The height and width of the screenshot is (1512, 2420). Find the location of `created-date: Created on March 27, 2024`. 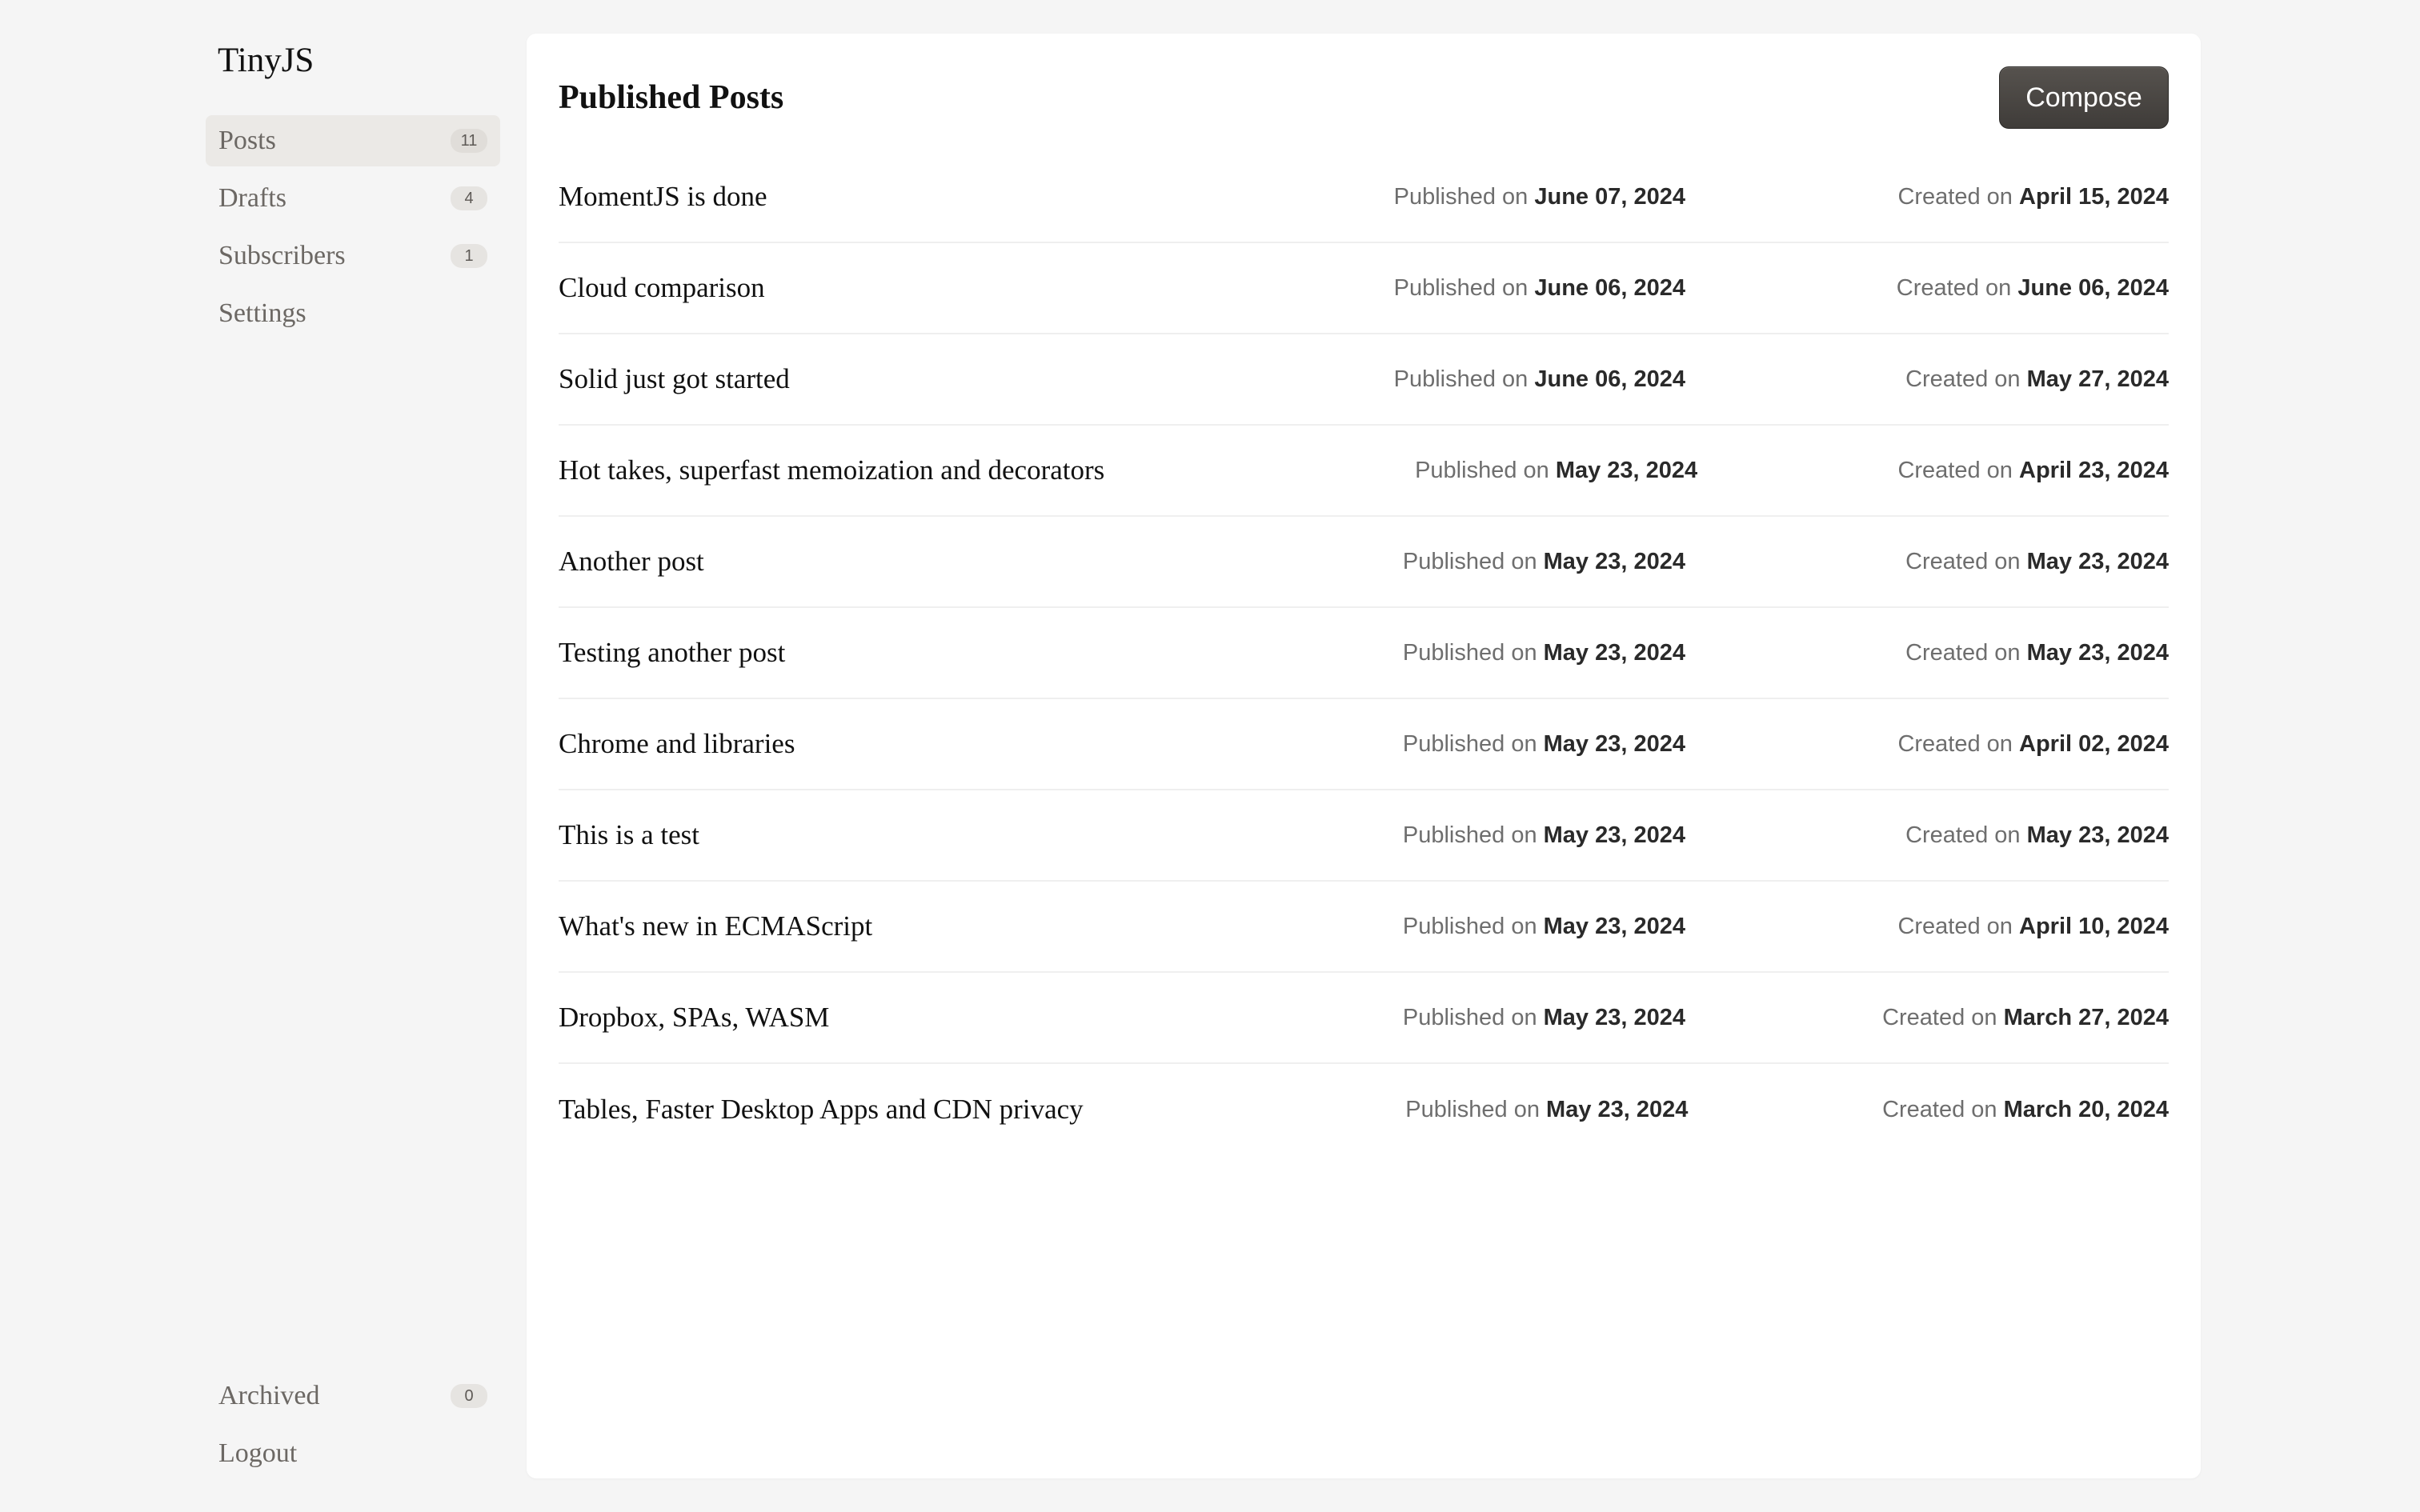

created-date: Created on March 27, 2024 is located at coordinates (1927, 1018).